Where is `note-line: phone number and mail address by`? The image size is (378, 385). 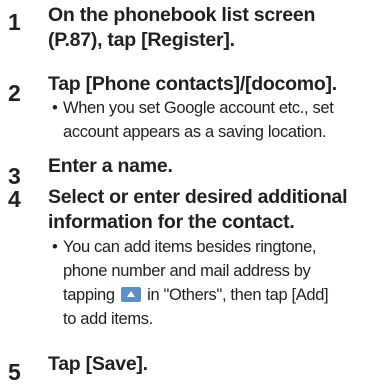 note-line: phone number and mail address by is located at coordinates (187, 271).